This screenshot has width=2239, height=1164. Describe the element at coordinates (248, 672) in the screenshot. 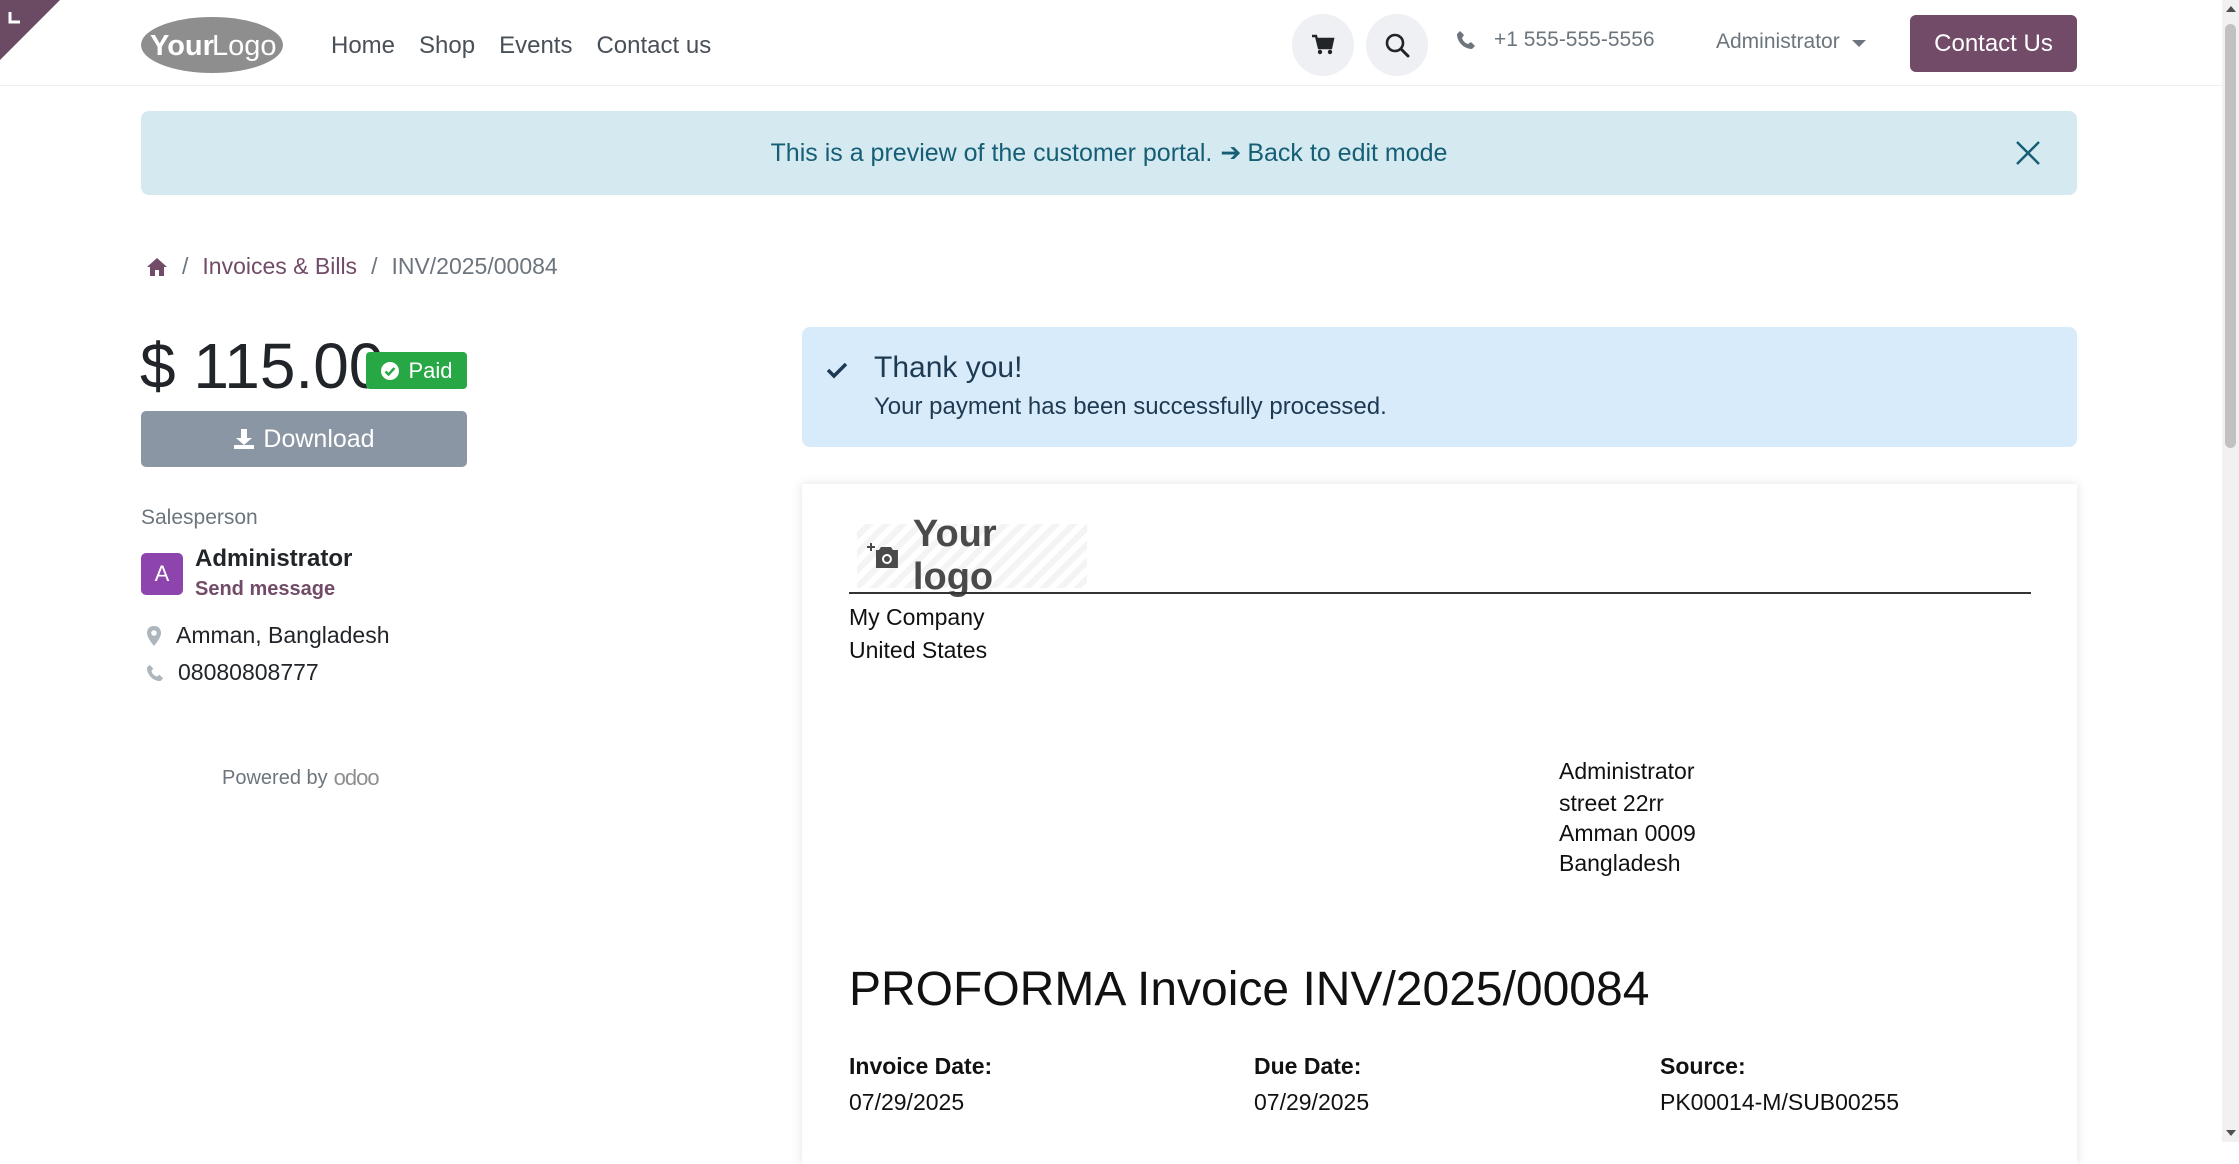

I see `phone-text: 08080808777` at that location.